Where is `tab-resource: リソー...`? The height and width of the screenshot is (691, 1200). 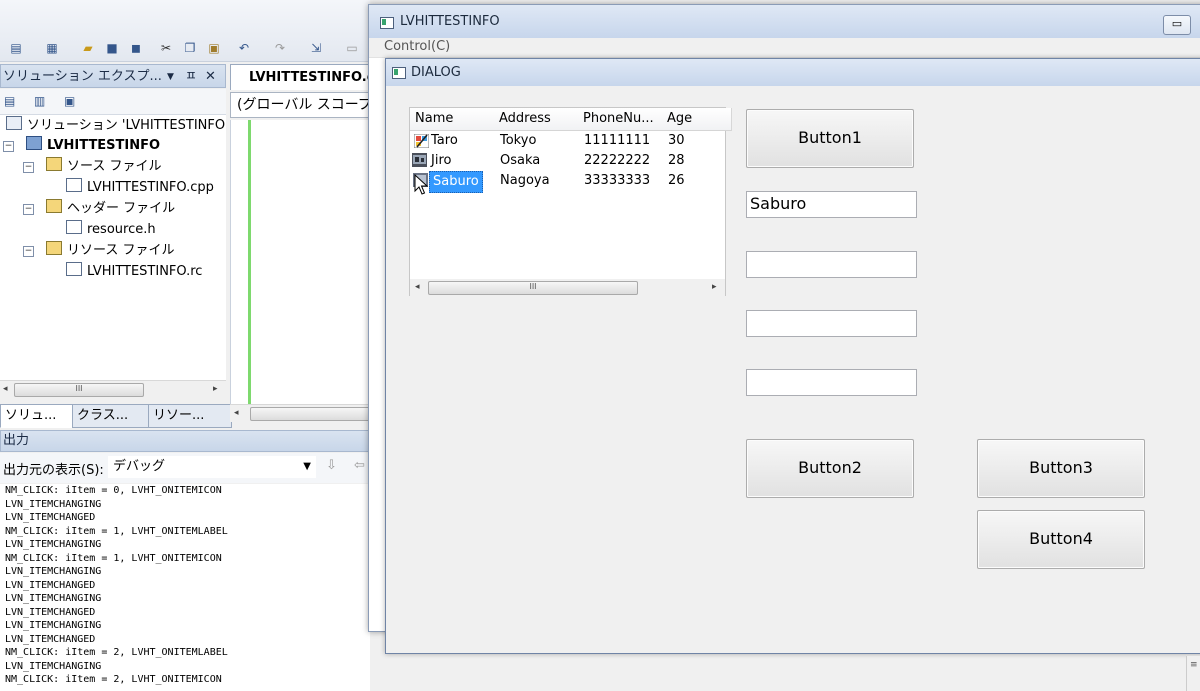
tab-resource: リソー... is located at coordinates (190, 416).